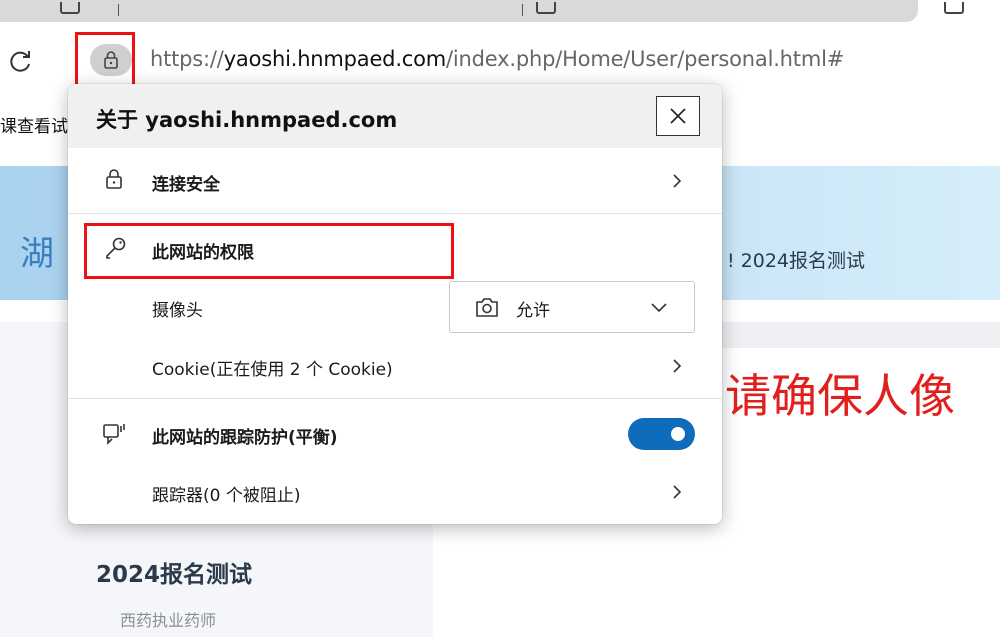  What do you see at coordinates (34, 124) in the screenshot?
I see `page-nav-fragment: 课查看试` at bounding box center [34, 124].